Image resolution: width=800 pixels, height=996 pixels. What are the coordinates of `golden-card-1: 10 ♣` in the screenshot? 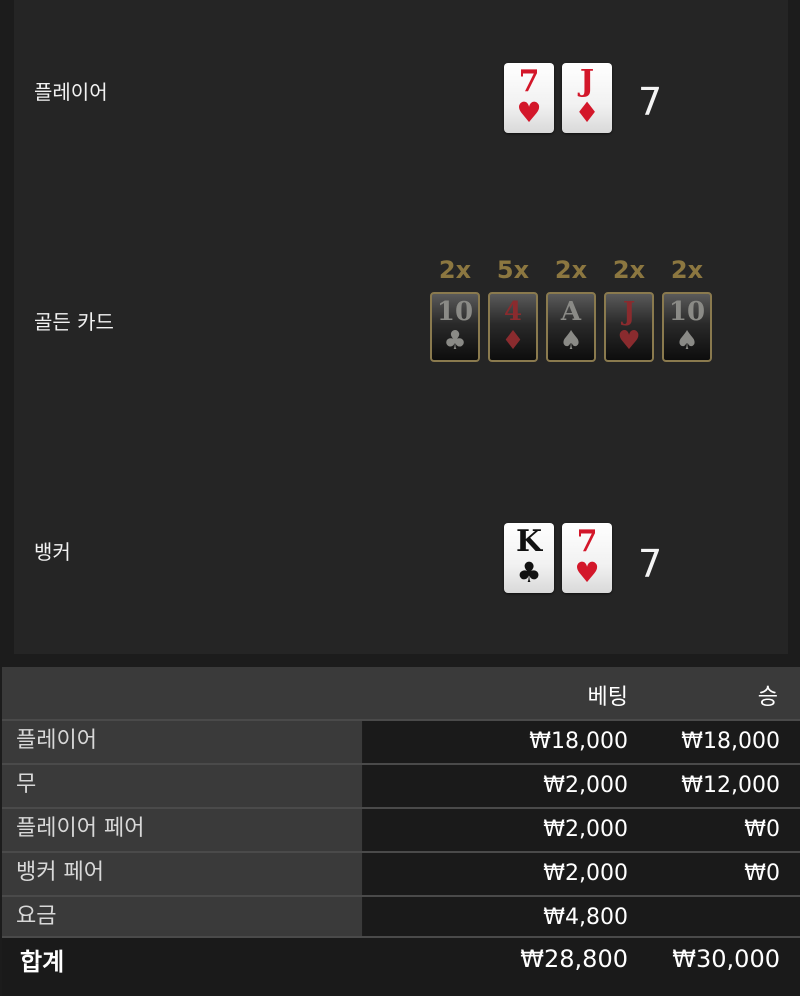 It's located at (455, 327).